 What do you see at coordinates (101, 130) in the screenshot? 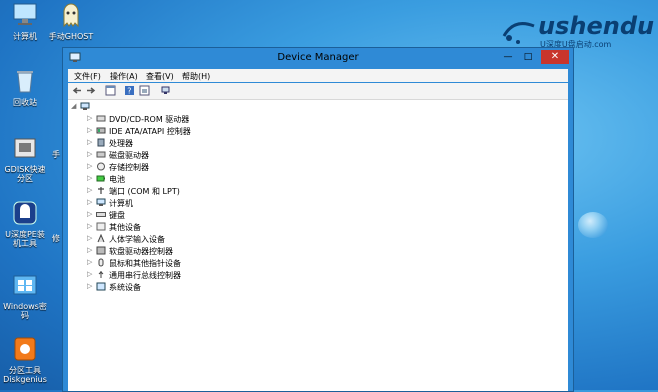
I see `ide-controller-icon` at bounding box center [101, 130].